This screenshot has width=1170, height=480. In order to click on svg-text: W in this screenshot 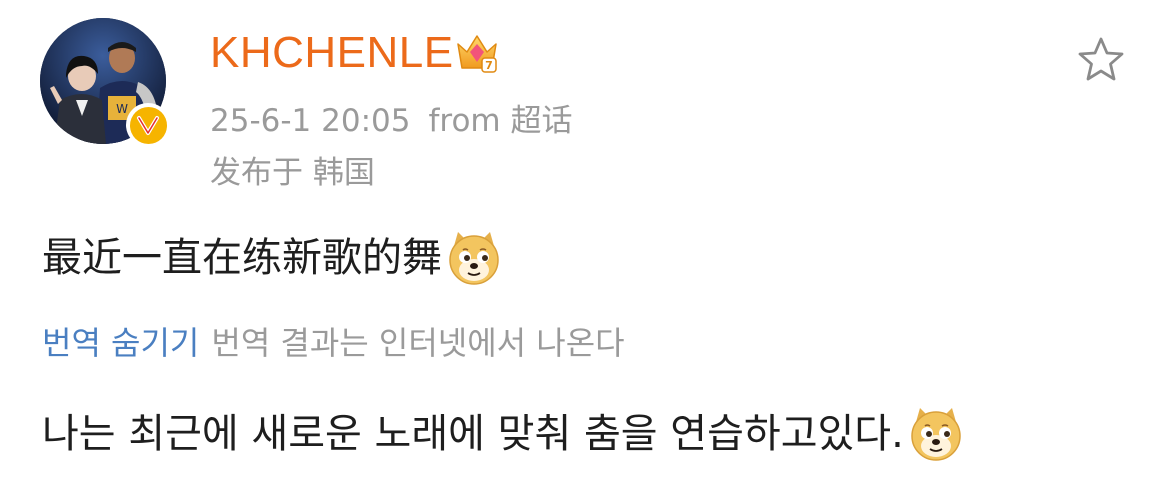, I will do `click(122, 109)`.